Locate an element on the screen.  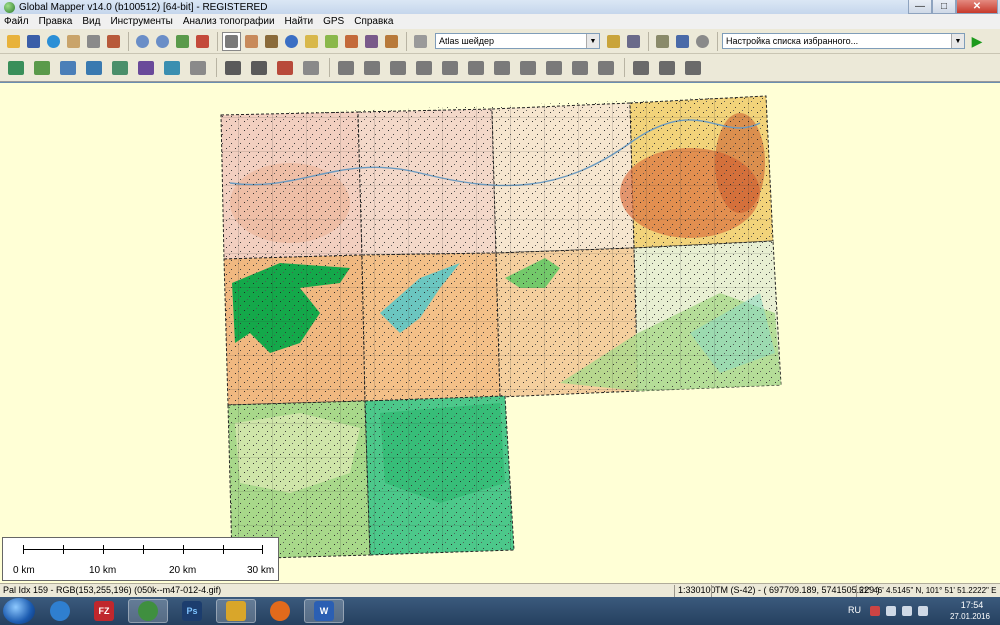
menu-help: Справка is located at coordinates (373, 21).